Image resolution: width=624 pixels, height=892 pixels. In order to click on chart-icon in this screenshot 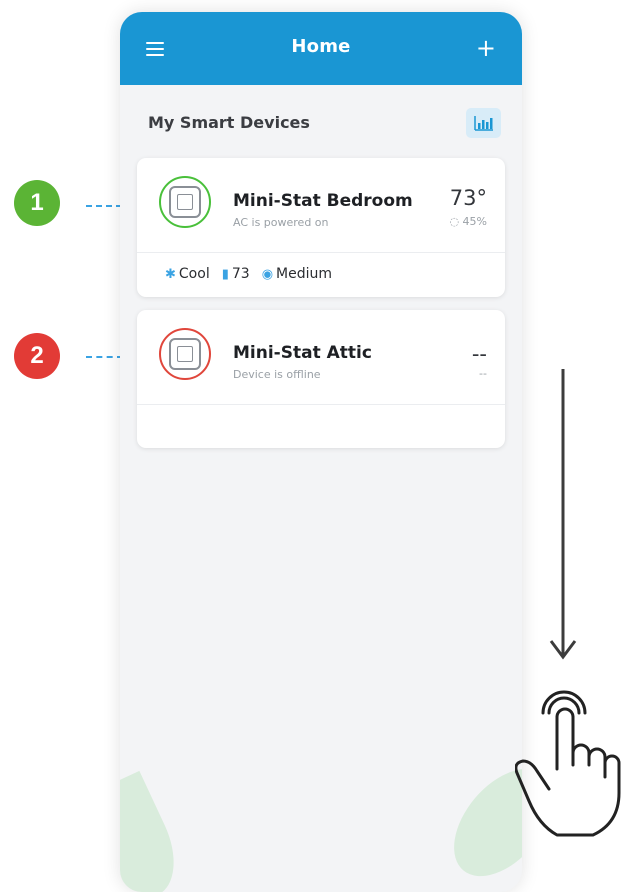, I will do `click(483, 123)`.